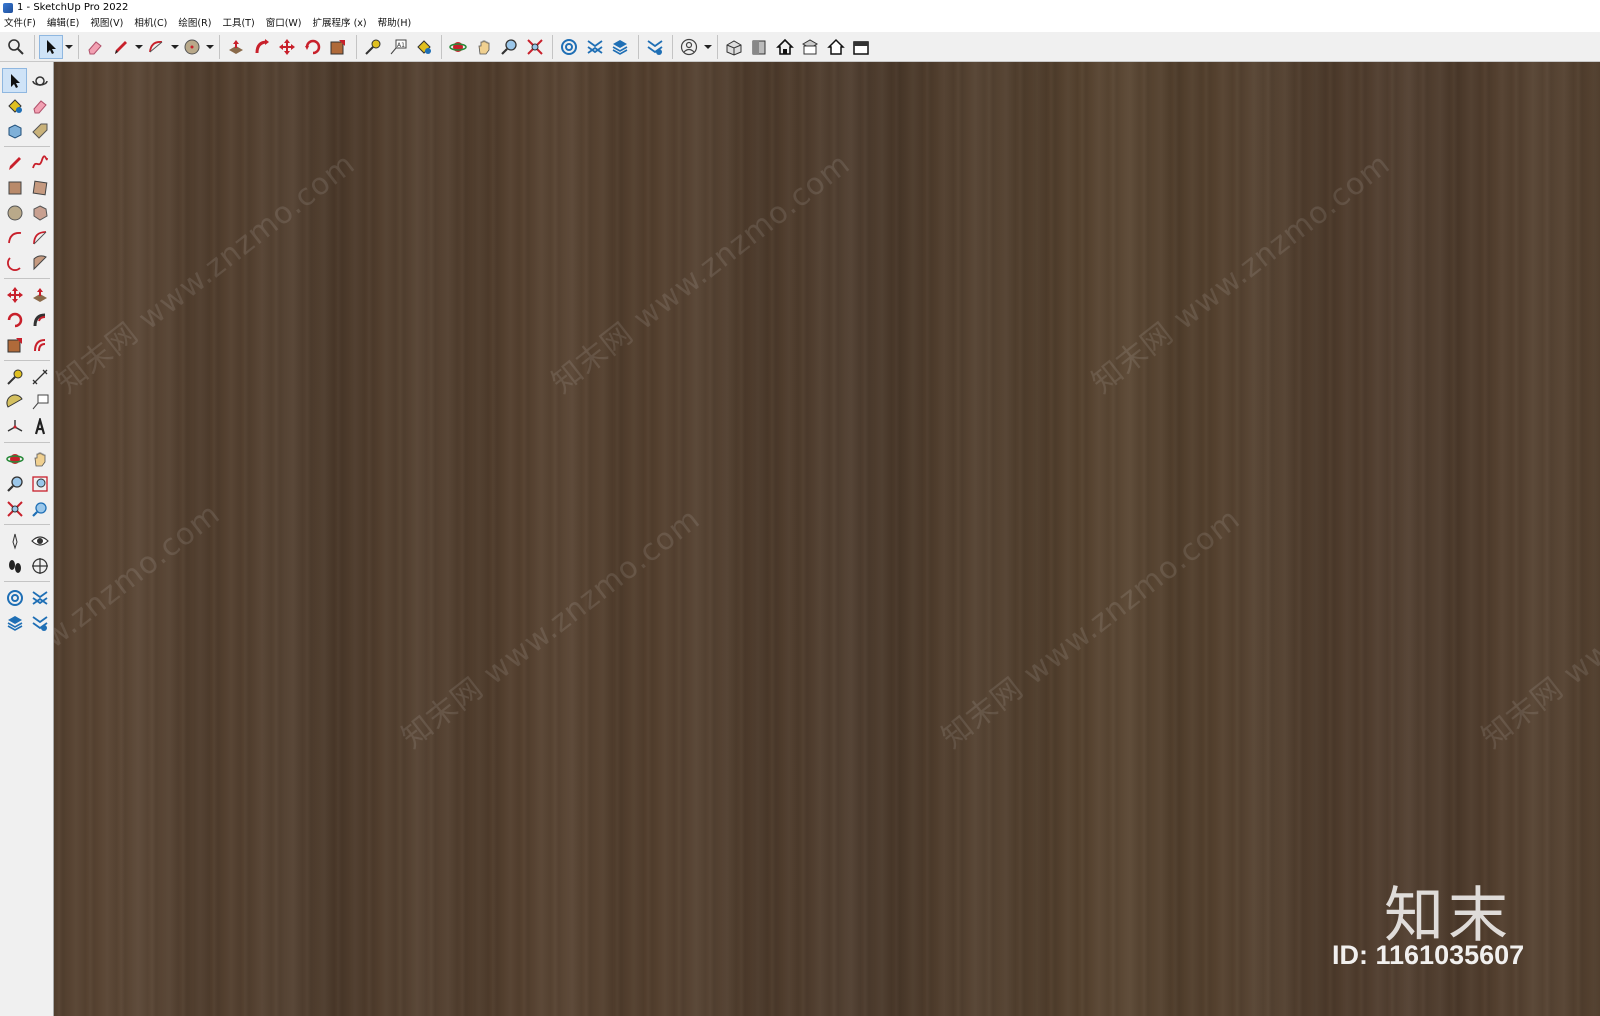  Describe the element at coordinates (284, 24) in the screenshot. I see `menu-window: 窗口(W)` at that location.